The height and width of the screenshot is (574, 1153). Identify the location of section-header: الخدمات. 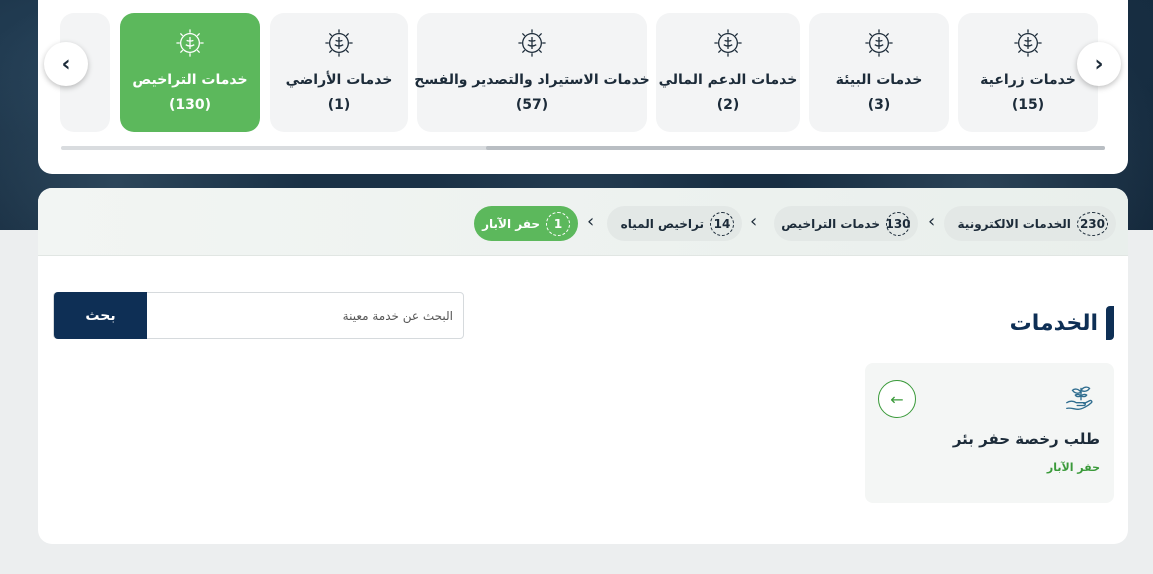
(1062, 323).